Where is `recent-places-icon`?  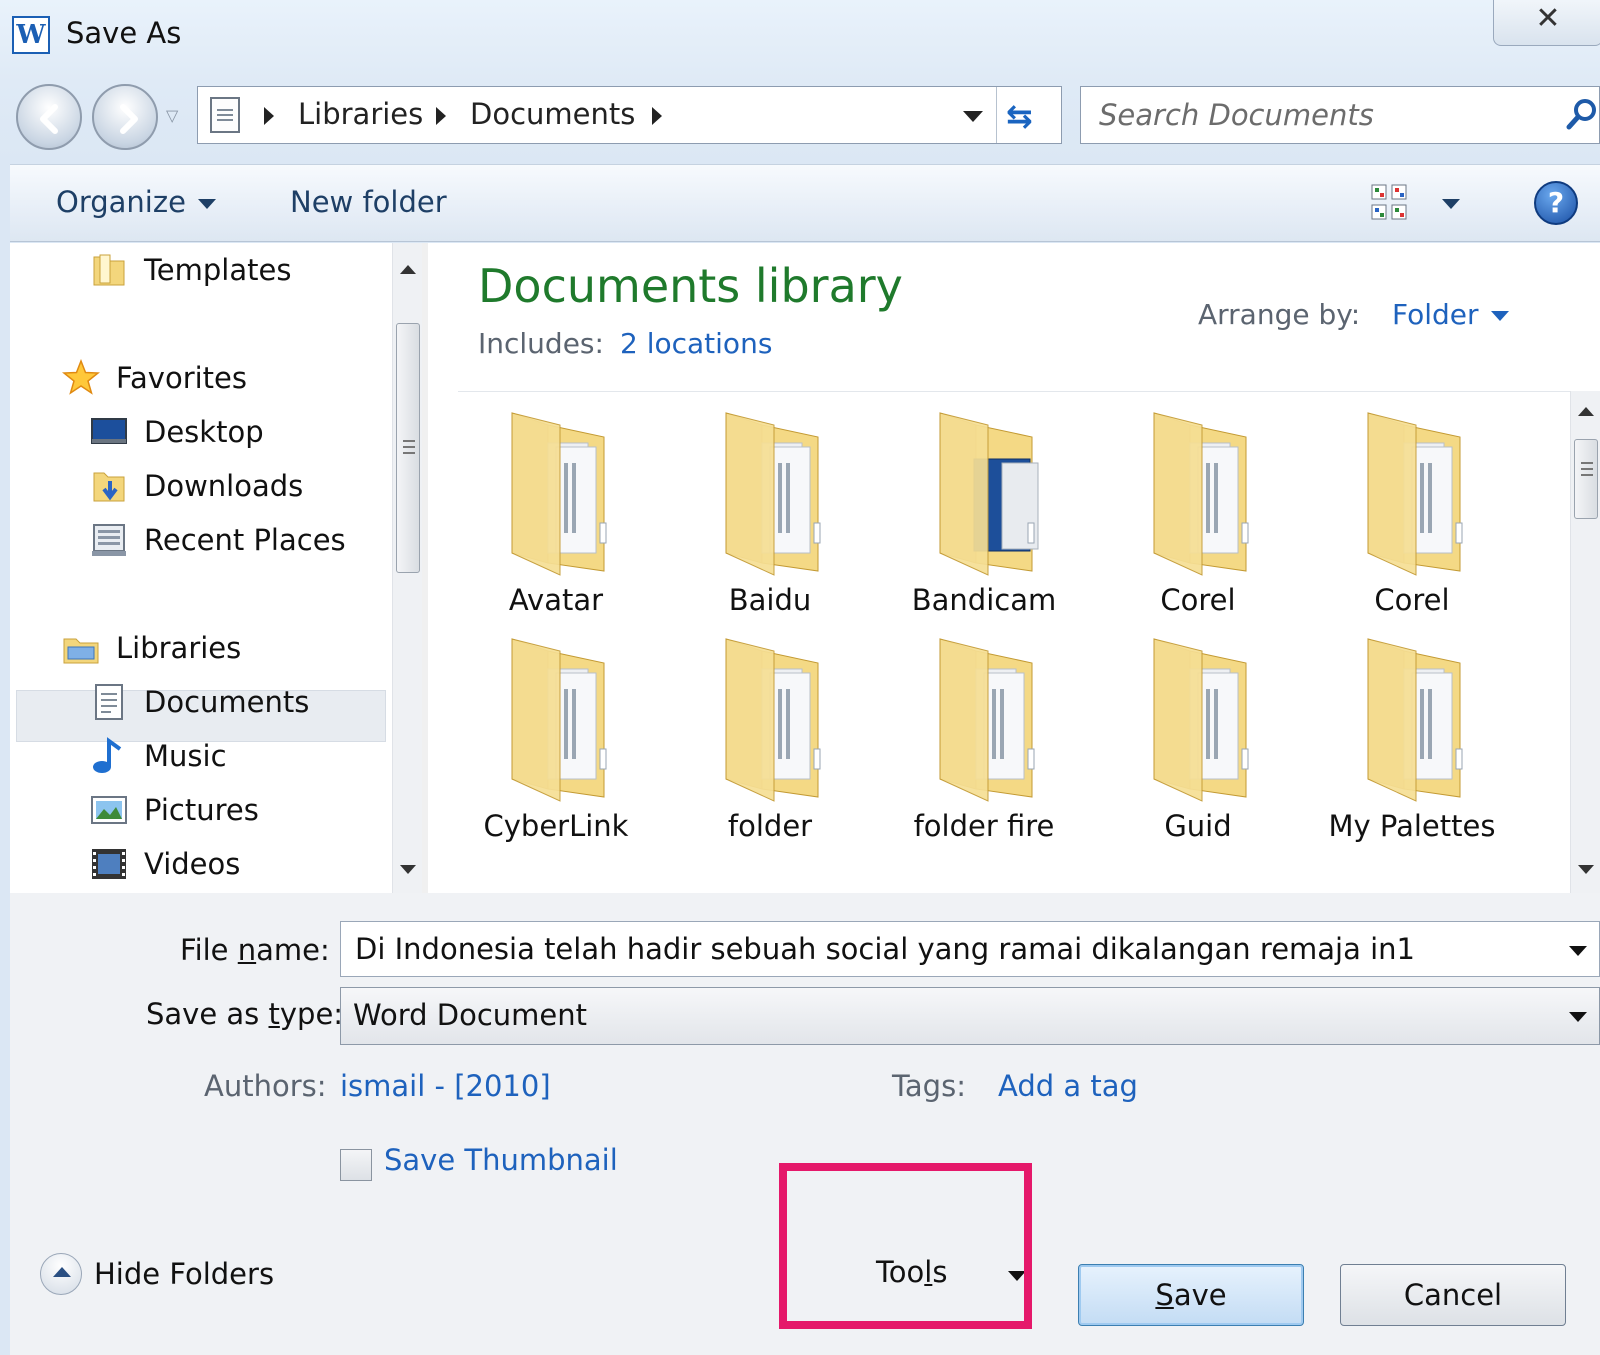
recent-places-icon is located at coordinates (109, 540).